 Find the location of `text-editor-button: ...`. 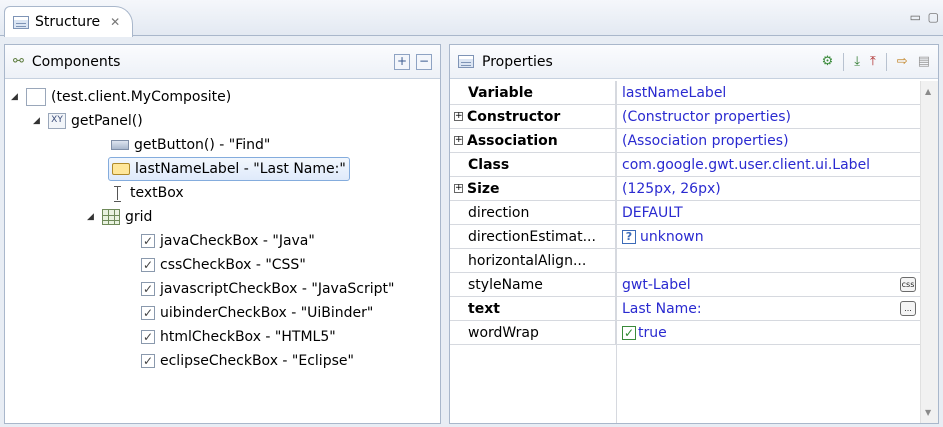

text-editor-button: ... is located at coordinates (908, 308).